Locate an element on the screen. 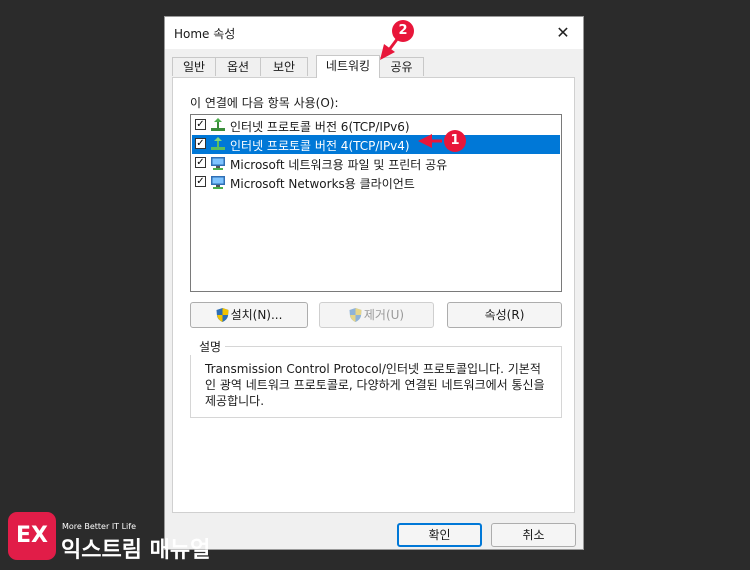  tab-networking: 네트워킹 is located at coordinates (348, 66).